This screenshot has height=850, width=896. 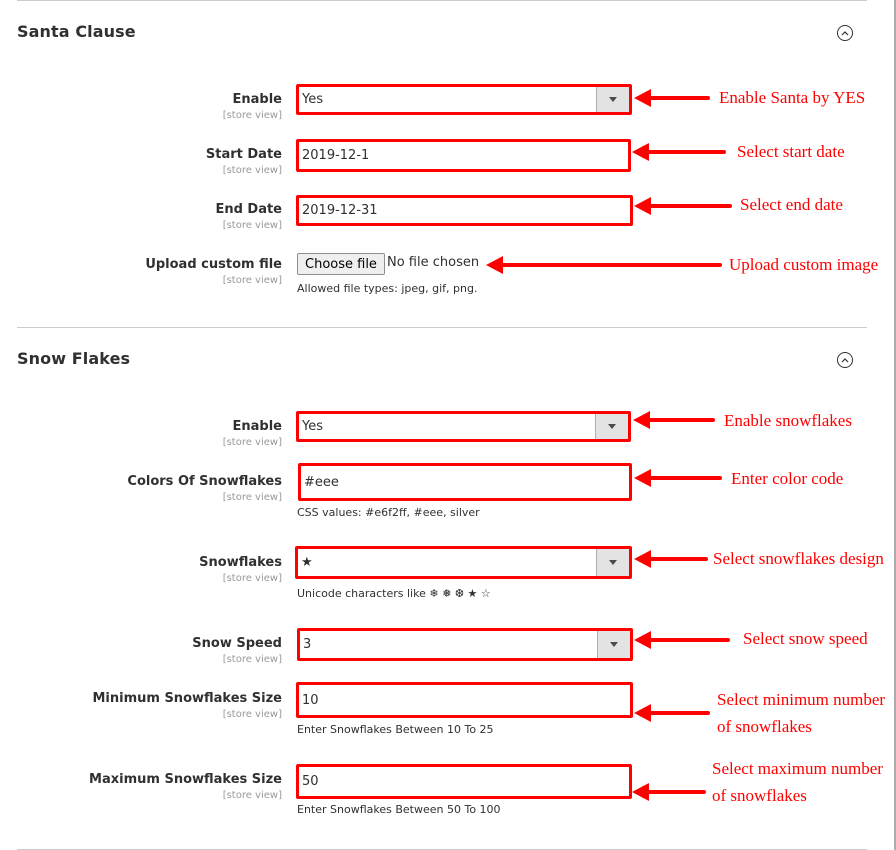 What do you see at coordinates (791, 151) in the screenshot?
I see `annotation-start-date: Select start date` at bounding box center [791, 151].